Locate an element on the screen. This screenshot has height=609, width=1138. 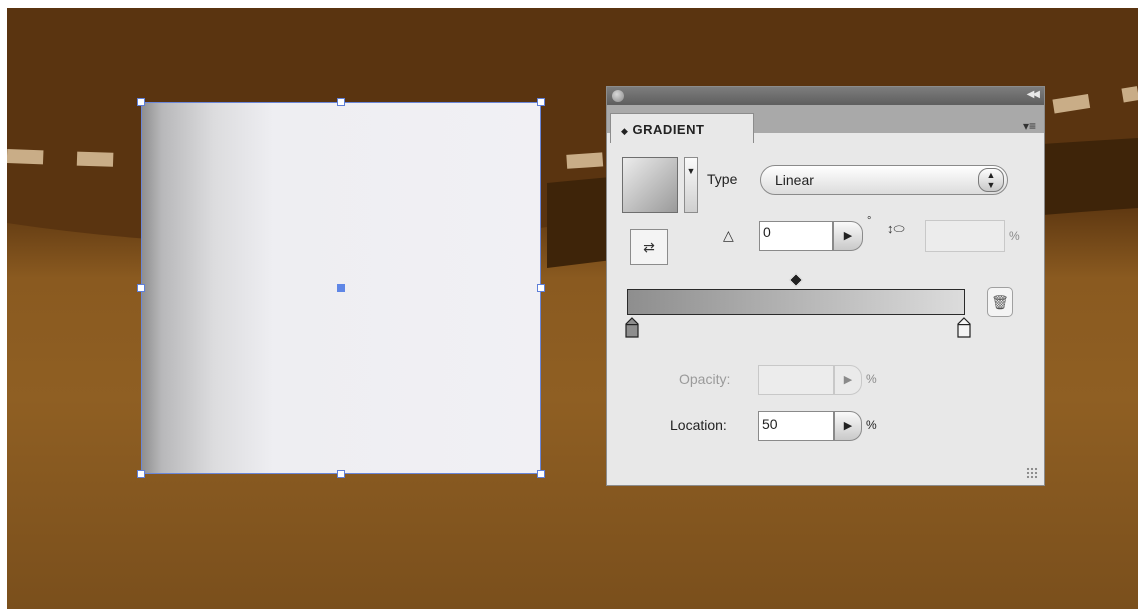
gradient-stop-left is located at coordinates (632, 328).